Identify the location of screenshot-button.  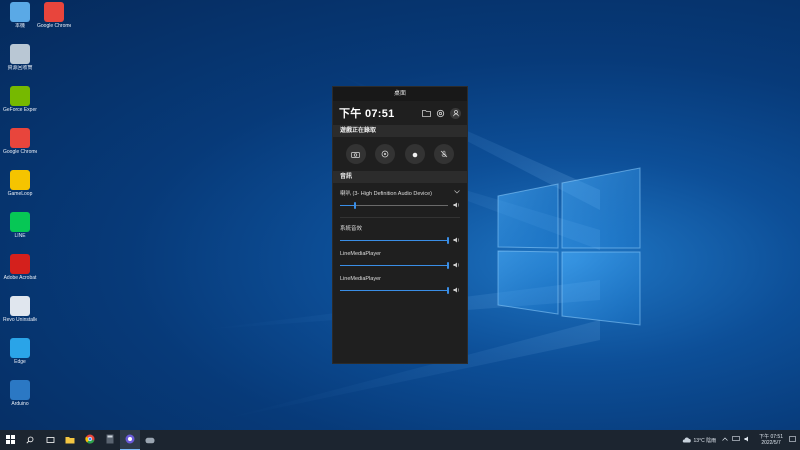
(355, 154).